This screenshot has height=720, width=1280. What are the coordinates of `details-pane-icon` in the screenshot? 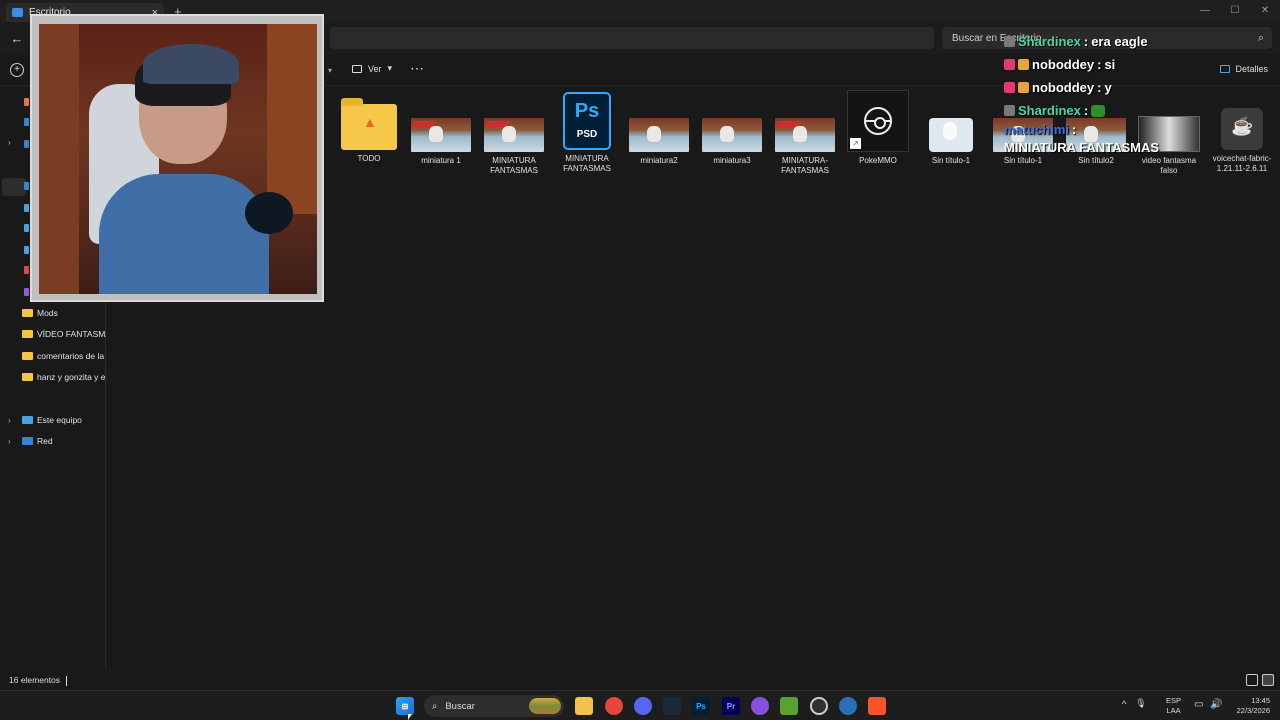 It's located at (1225, 69).